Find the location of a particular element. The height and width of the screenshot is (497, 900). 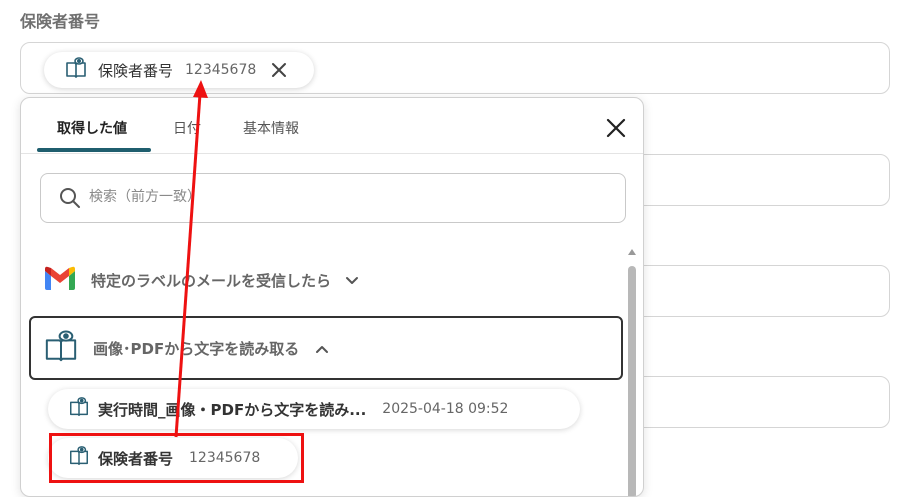

gmail-icon is located at coordinates (60, 280).